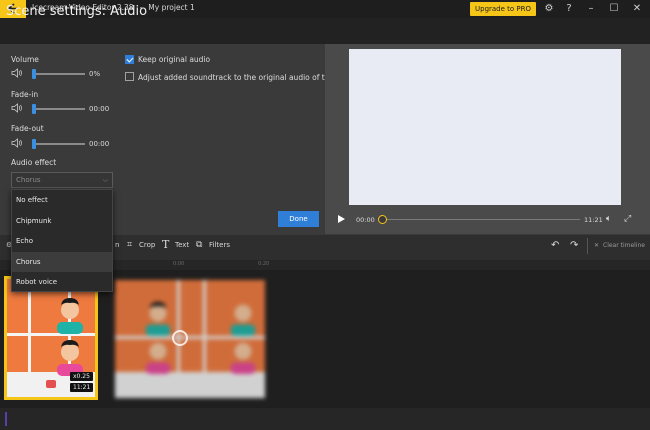 The image size is (650, 430). I want to click on audio-track-marker, so click(6, 419).